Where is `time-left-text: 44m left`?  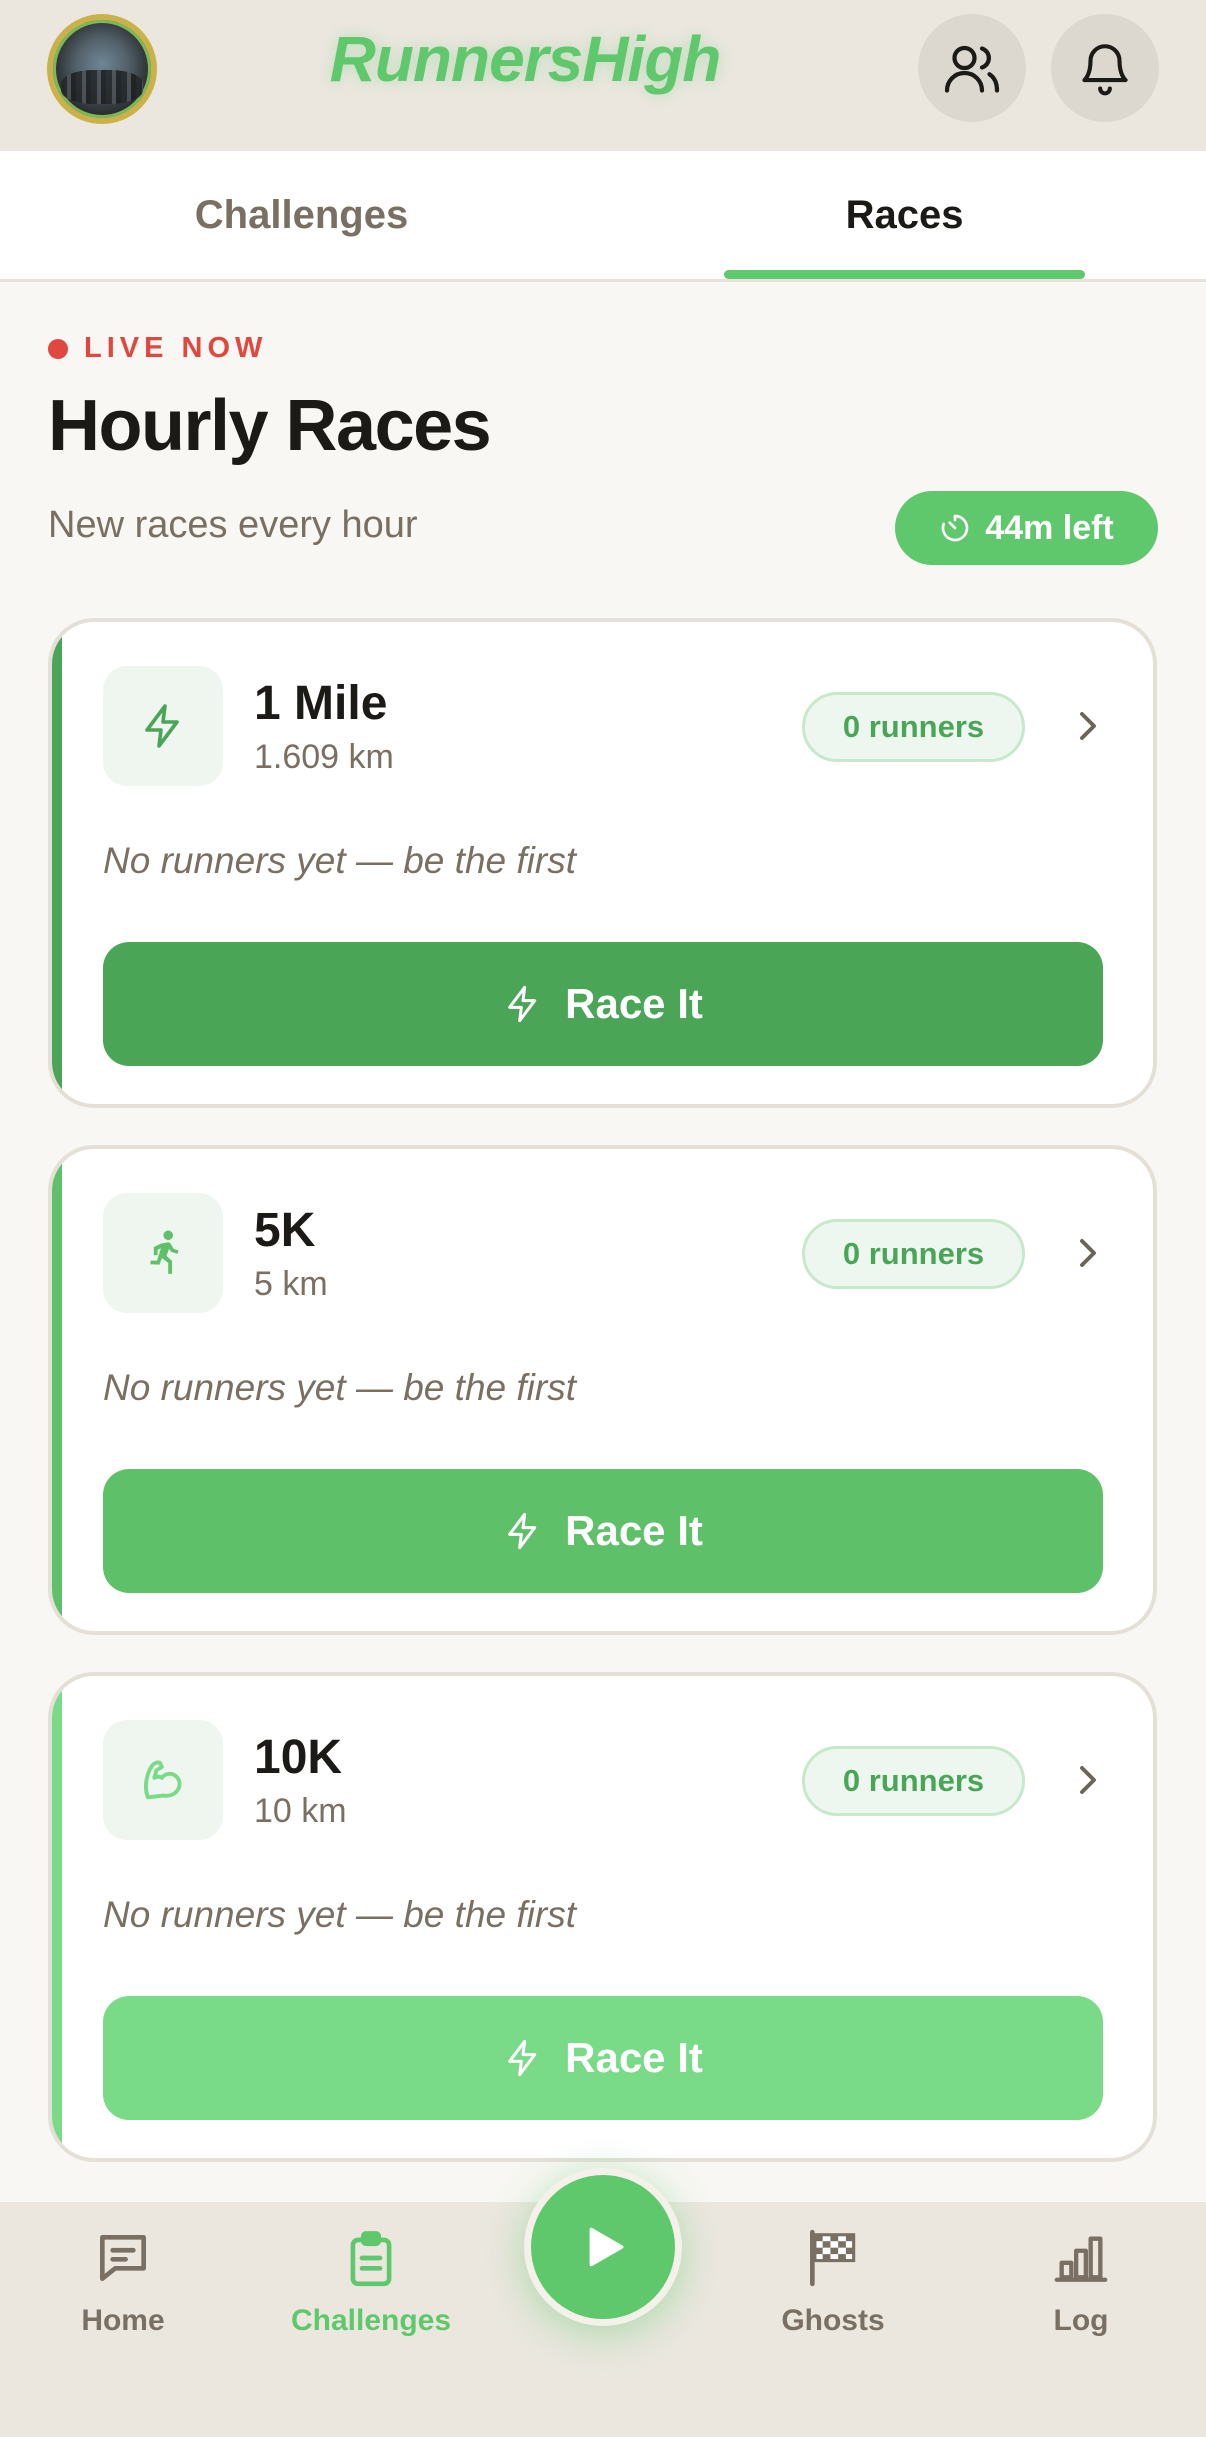
time-left-text: 44m left is located at coordinates (1049, 527).